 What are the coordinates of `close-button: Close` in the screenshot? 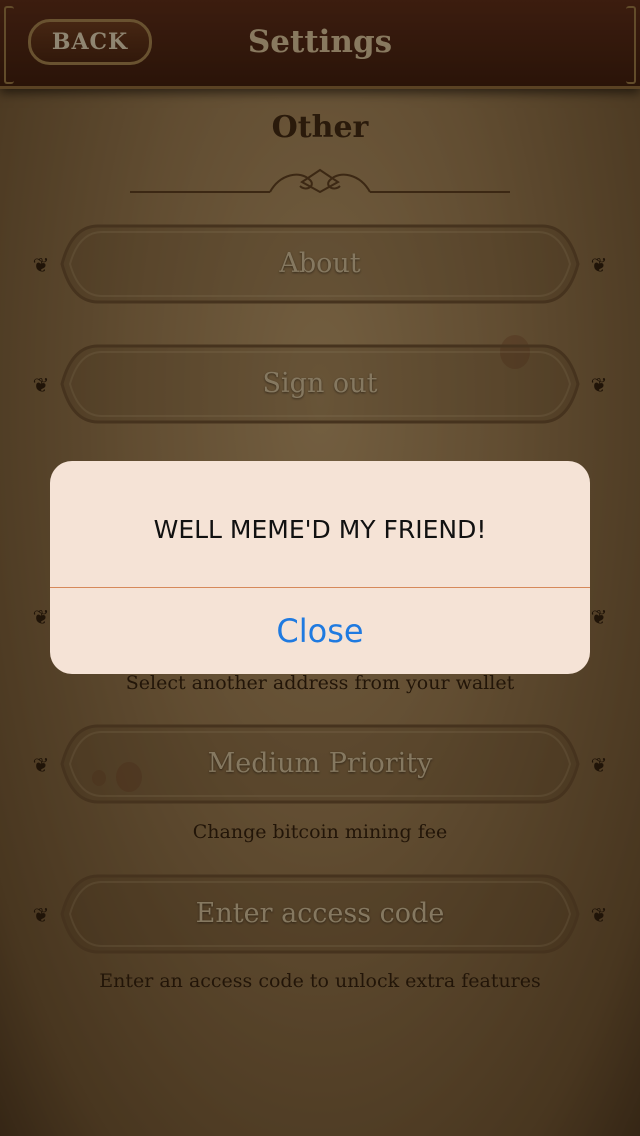 It's located at (320, 631).